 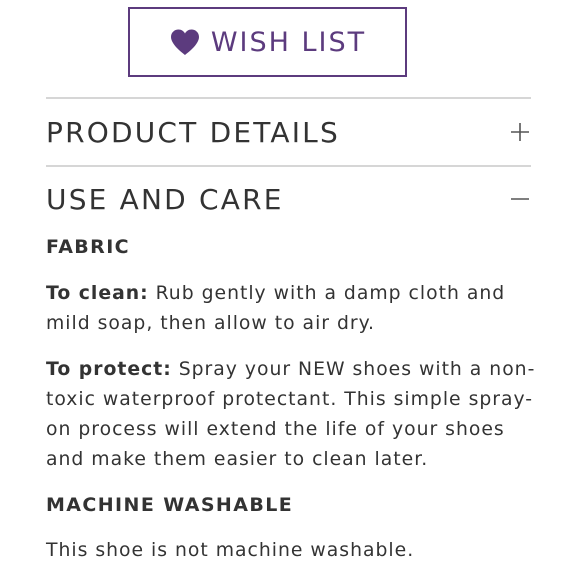 What do you see at coordinates (185, 42) in the screenshot?
I see `heart-icon` at bounding box center [185, 42].